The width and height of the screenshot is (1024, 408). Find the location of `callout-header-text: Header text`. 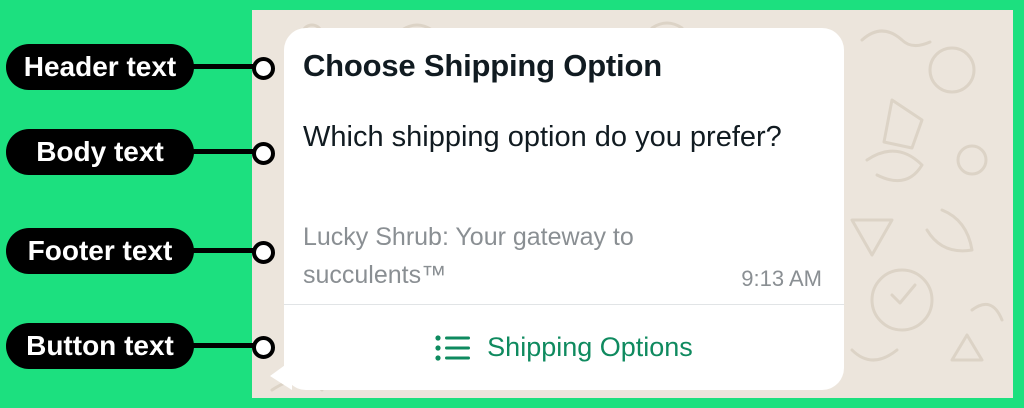

callout-header-text: Header text is located at coordinates (100, 67).